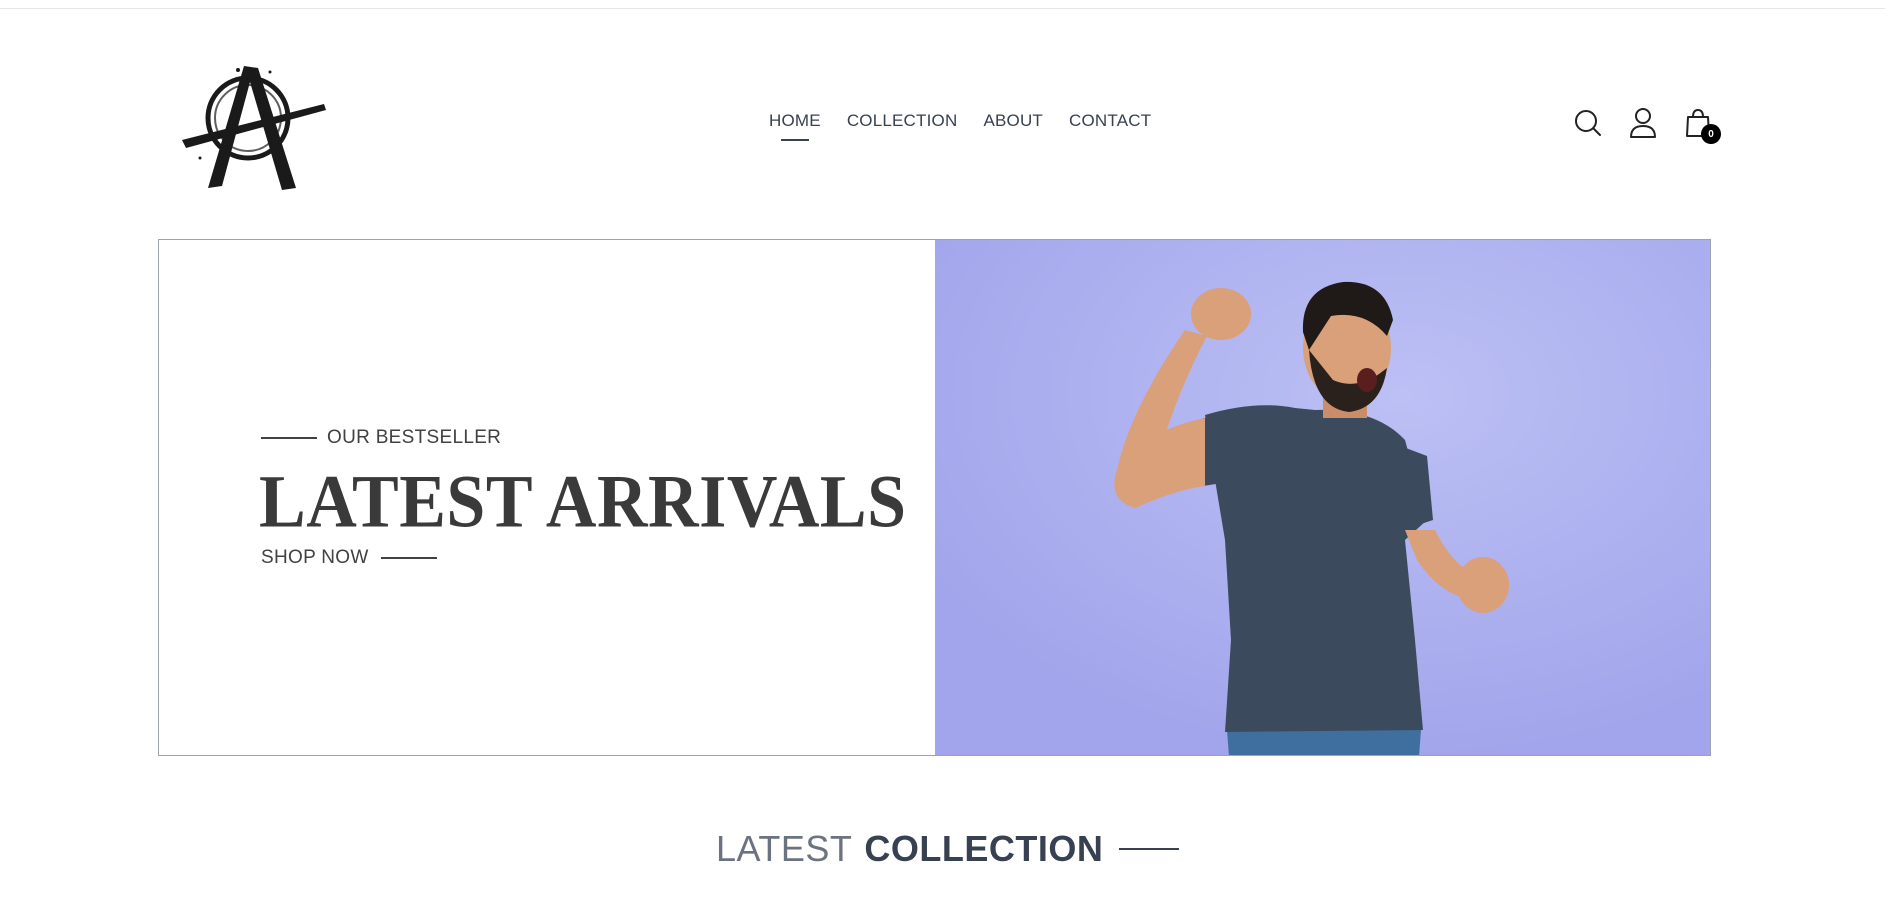 This screenshot has height=907, width=1885. What do you see at coordinates (408, 558) in the screenshot?
I see `cta-rule` at bounding box center [408, 558].